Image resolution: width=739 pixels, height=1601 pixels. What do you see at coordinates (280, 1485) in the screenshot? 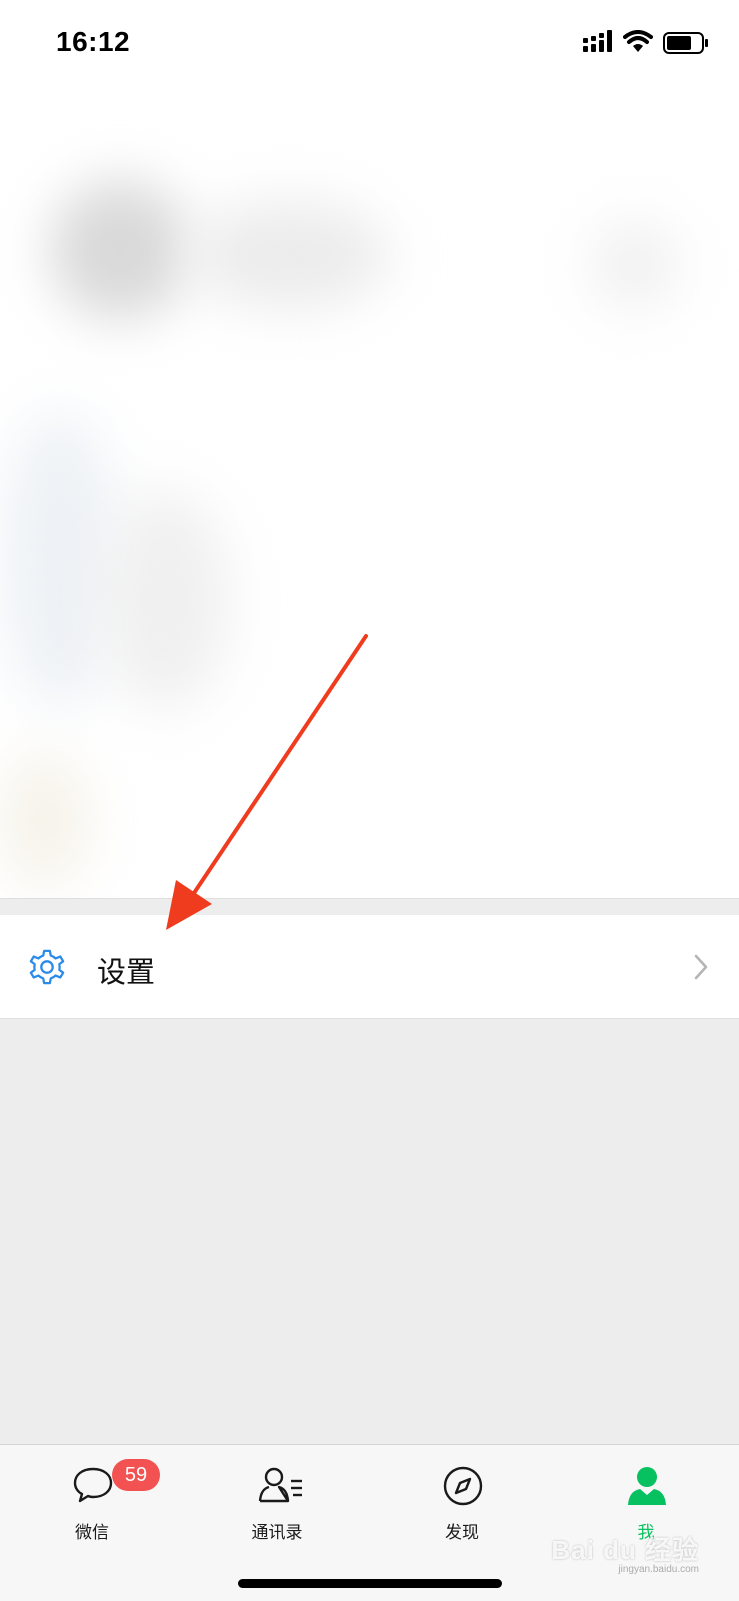
I see `contacts-icon` at bounding box center [280, 1485].